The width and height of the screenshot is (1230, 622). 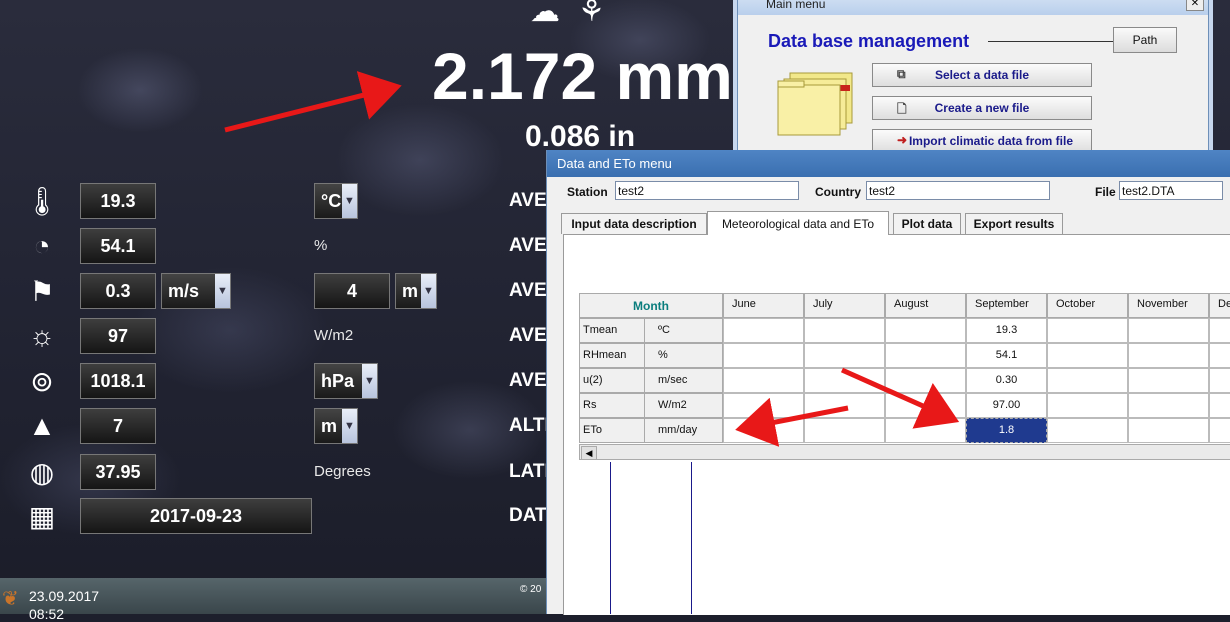 I want to click on arrow-to-eto-value, so click(x=900, y=398).